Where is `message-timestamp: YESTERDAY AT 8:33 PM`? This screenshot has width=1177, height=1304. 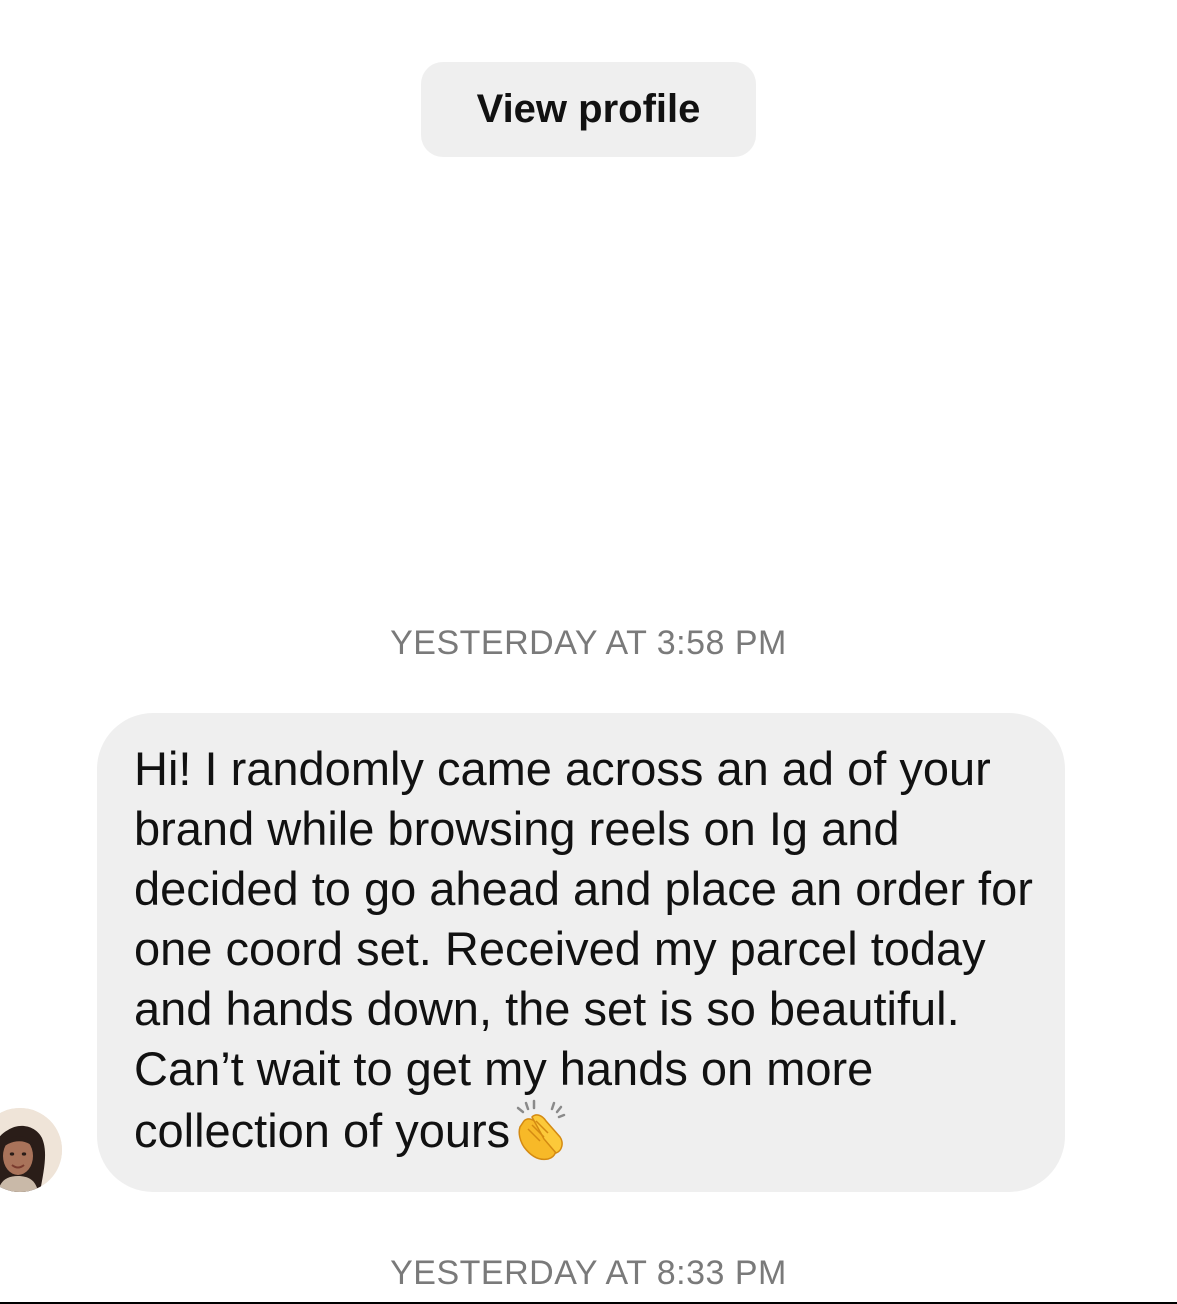
message-timestamp: YESTERDAY AT 8:33 PM is located at coordinates (588, 1273).